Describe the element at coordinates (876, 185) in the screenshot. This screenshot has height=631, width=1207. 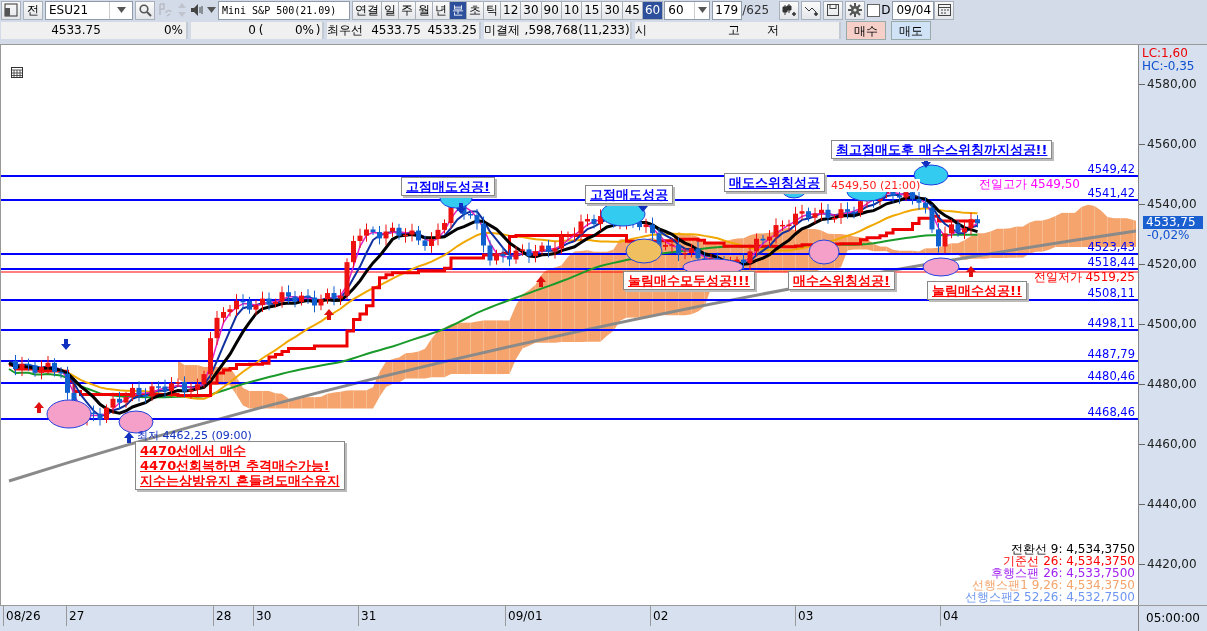
I see `high-marker-label: 4549,50 (21:00)` at that location.